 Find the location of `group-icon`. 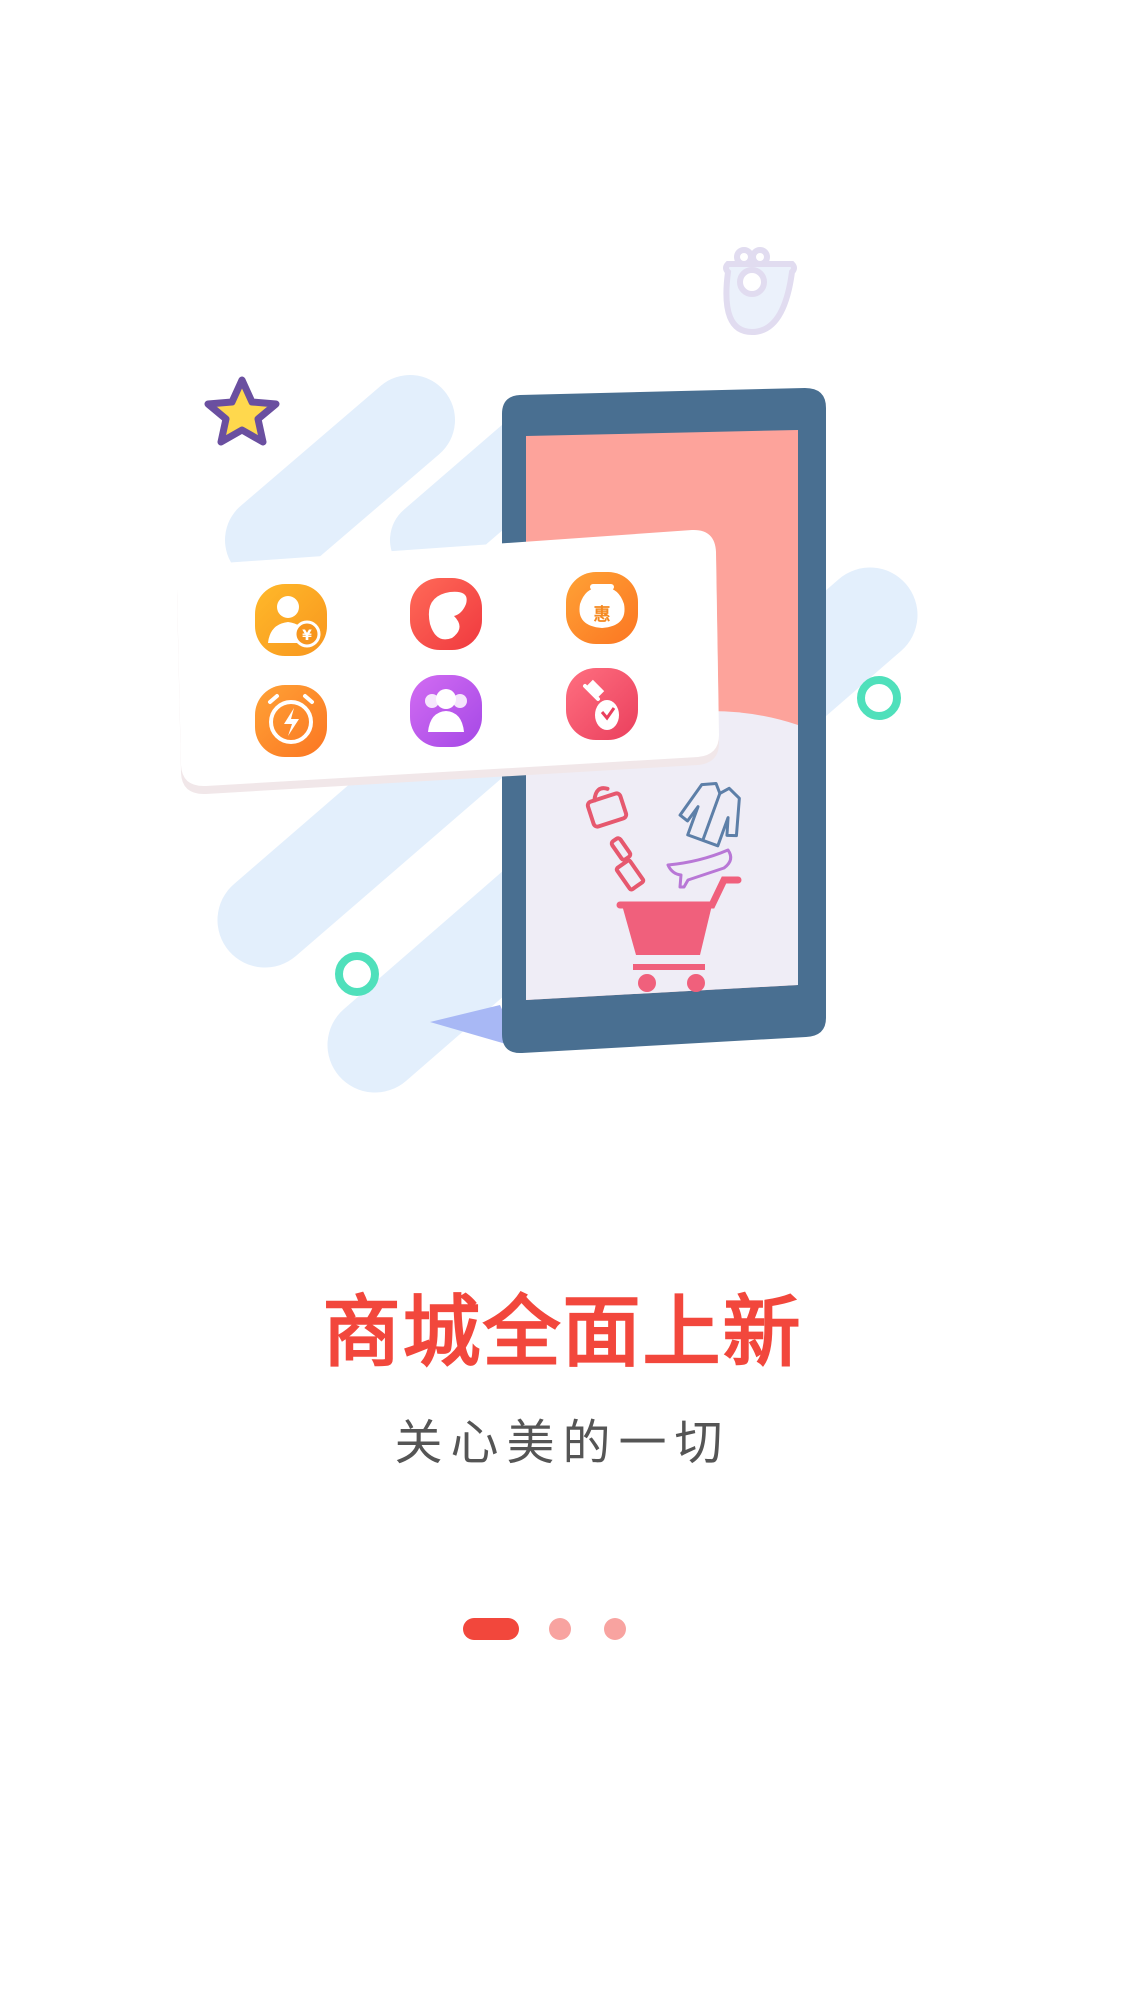

group-icon is located at coordinates (446, 711).